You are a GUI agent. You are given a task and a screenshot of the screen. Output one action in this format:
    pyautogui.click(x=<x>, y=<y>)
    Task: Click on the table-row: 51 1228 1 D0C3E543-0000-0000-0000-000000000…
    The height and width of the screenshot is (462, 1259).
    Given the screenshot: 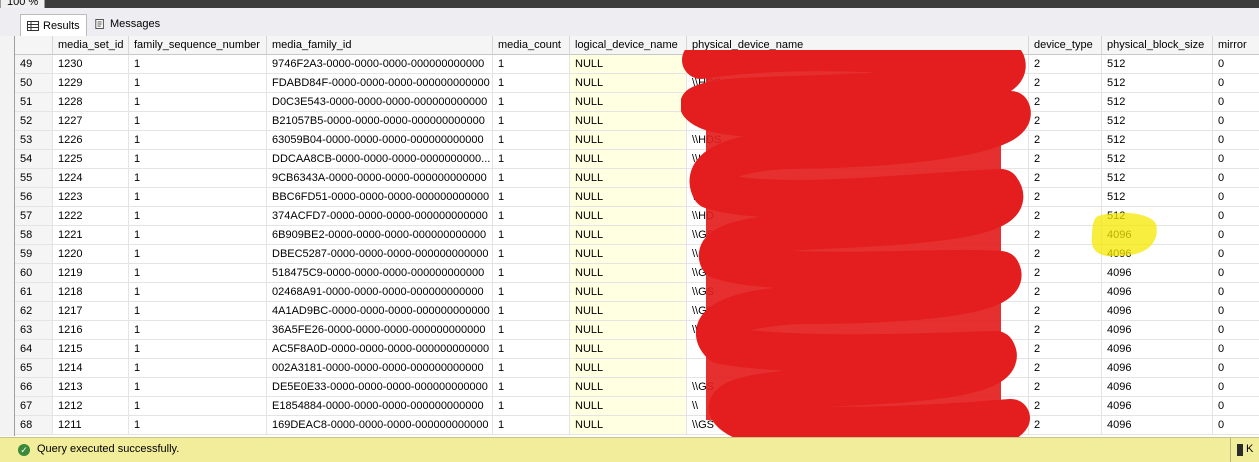 What is the action you would take?
    pyautogui.click(x=637, y=102)
    